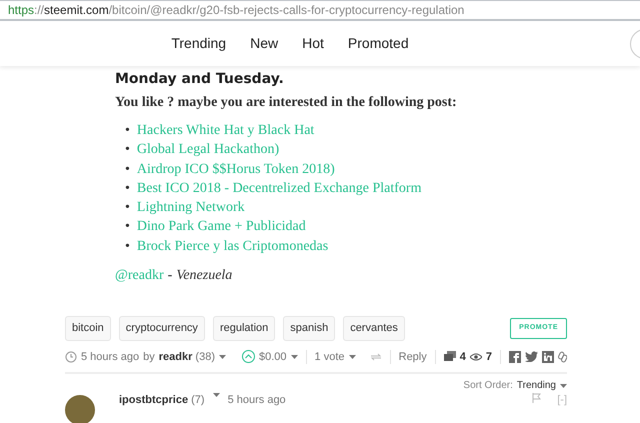 The height and width of the screenshot is (423, 640). What do you see at coordinates (149, 357) in the screenshot?
I see `by-text: by` at bounding box center [149, 357].